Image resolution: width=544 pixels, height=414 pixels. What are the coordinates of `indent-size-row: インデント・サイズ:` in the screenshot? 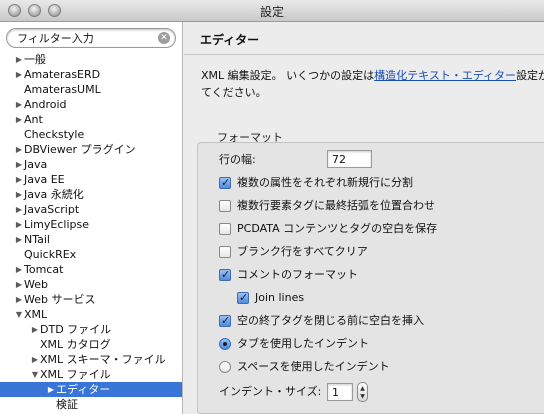 It's located at (270, 392).